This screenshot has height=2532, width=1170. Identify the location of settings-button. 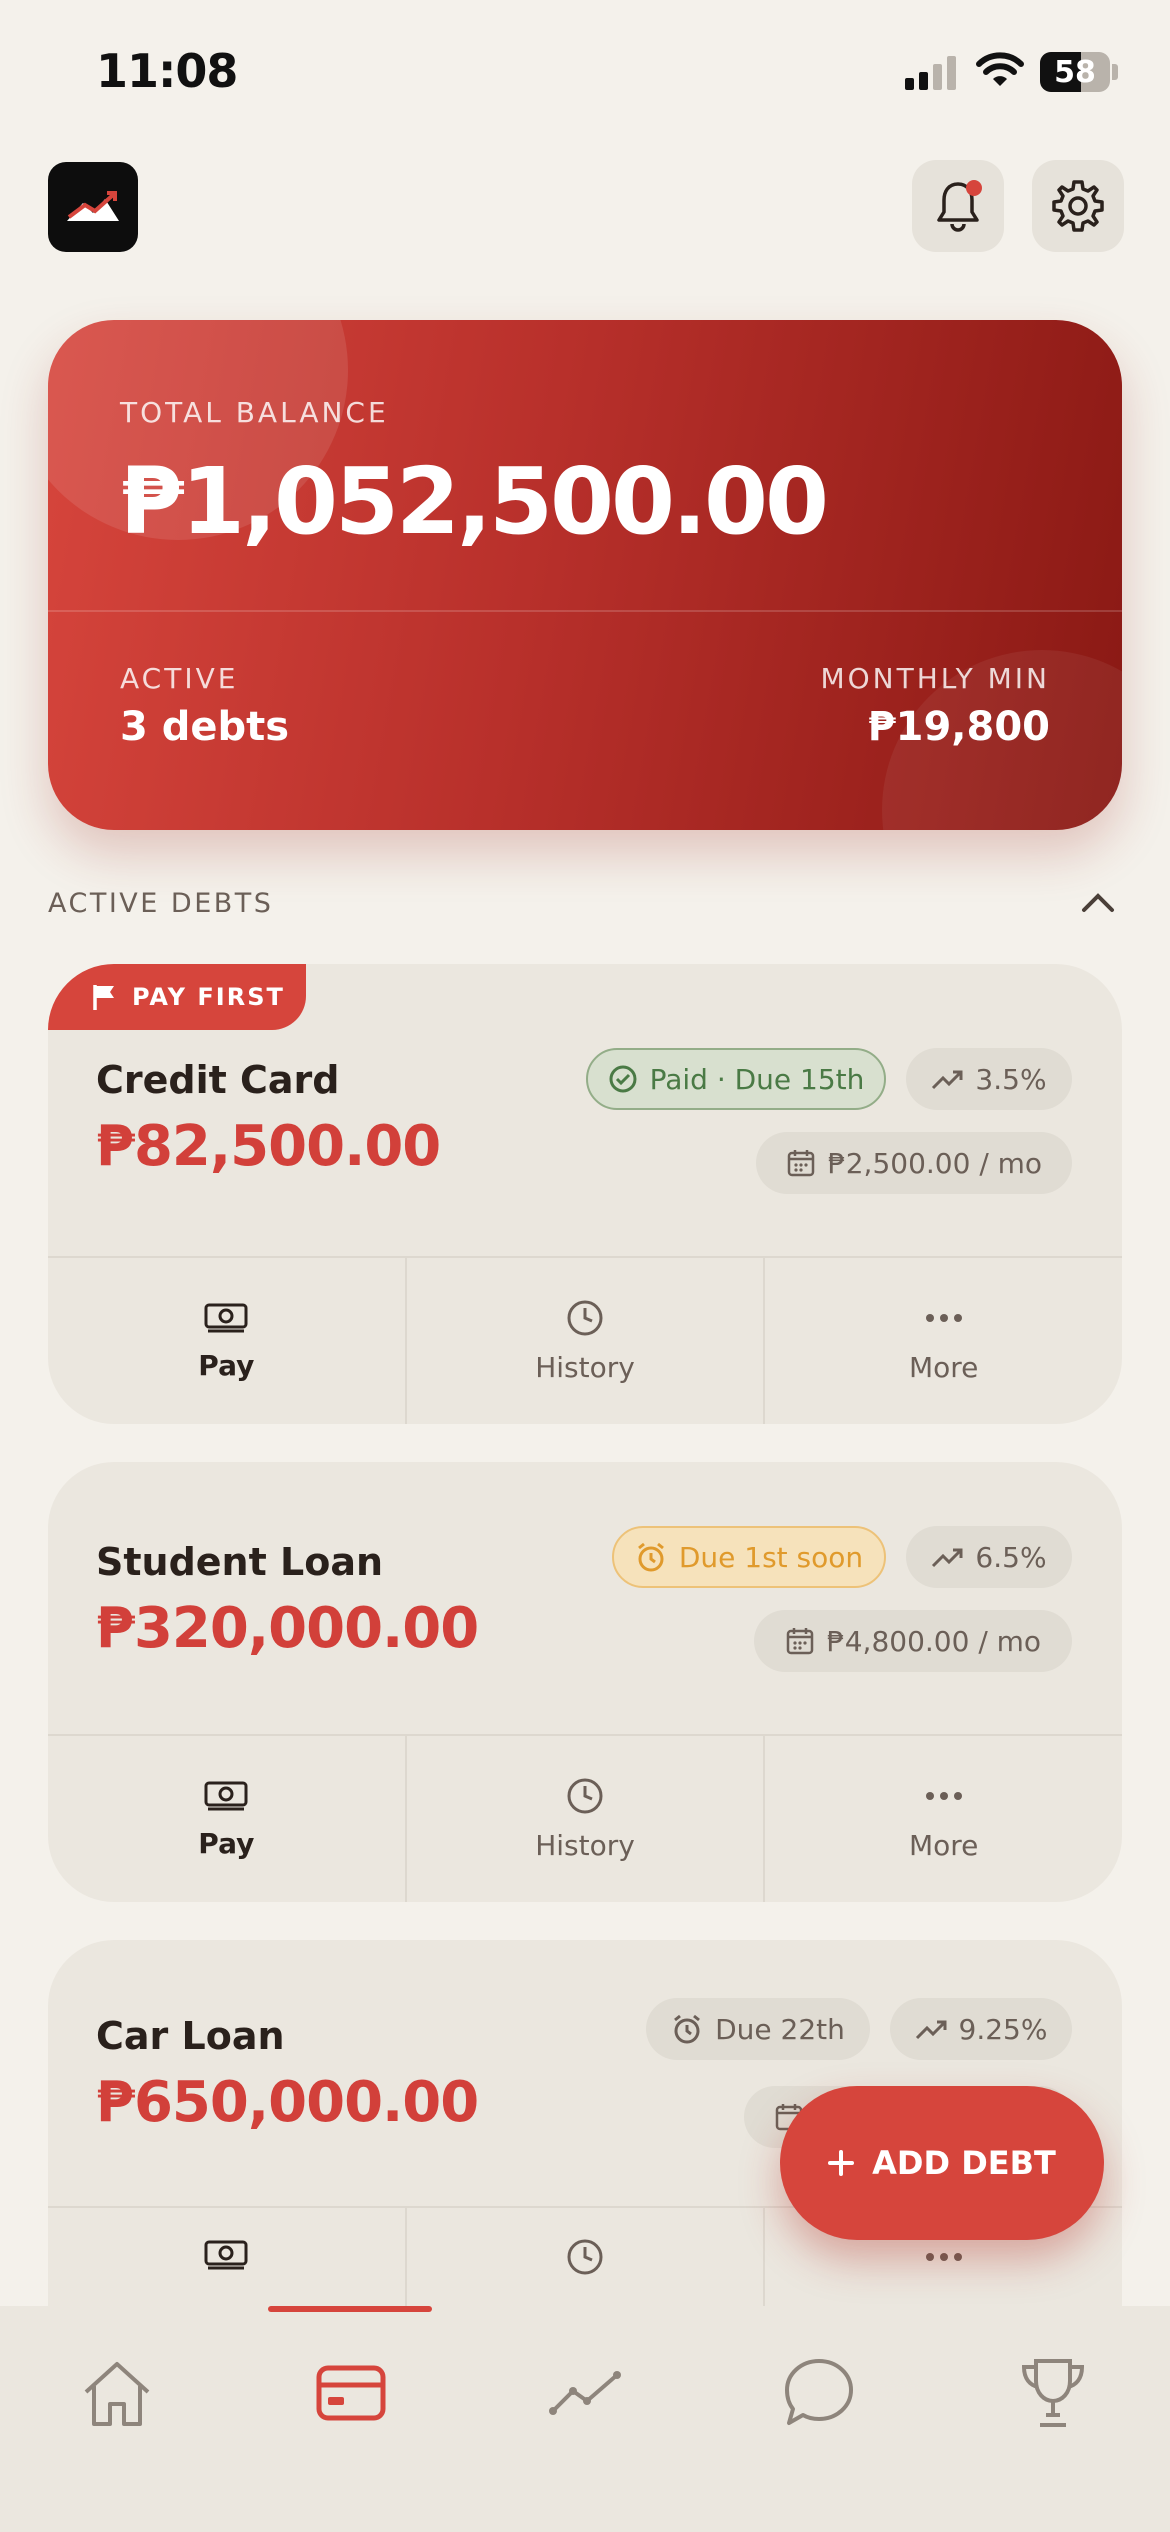
(1078, 206).